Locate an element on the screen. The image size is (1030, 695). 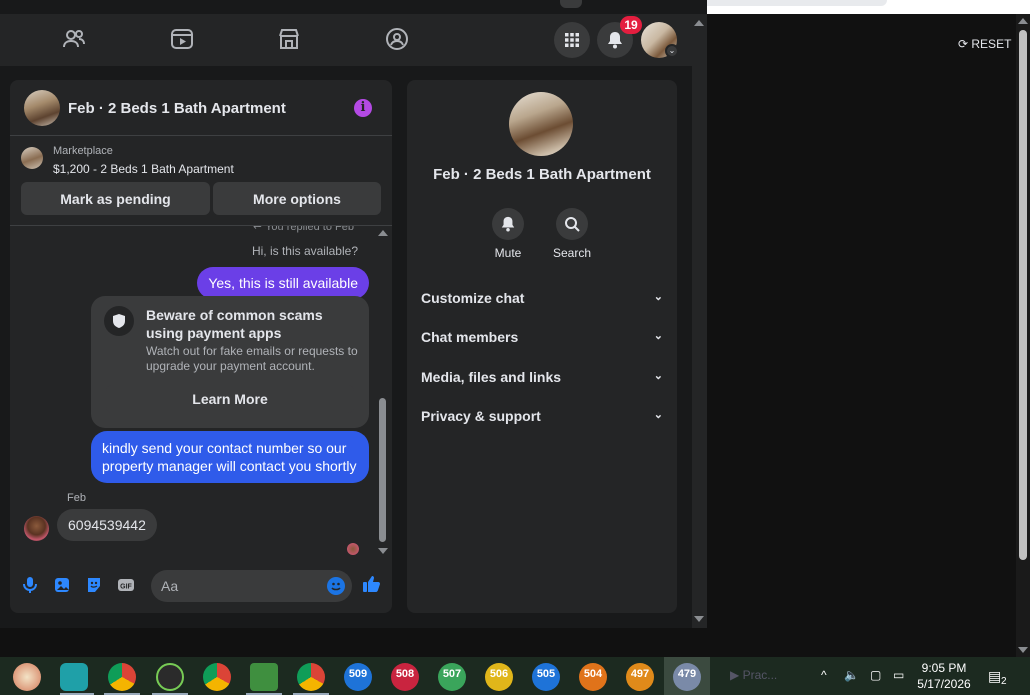
meet-icon: ▢ is located at coordinates (875, 675).